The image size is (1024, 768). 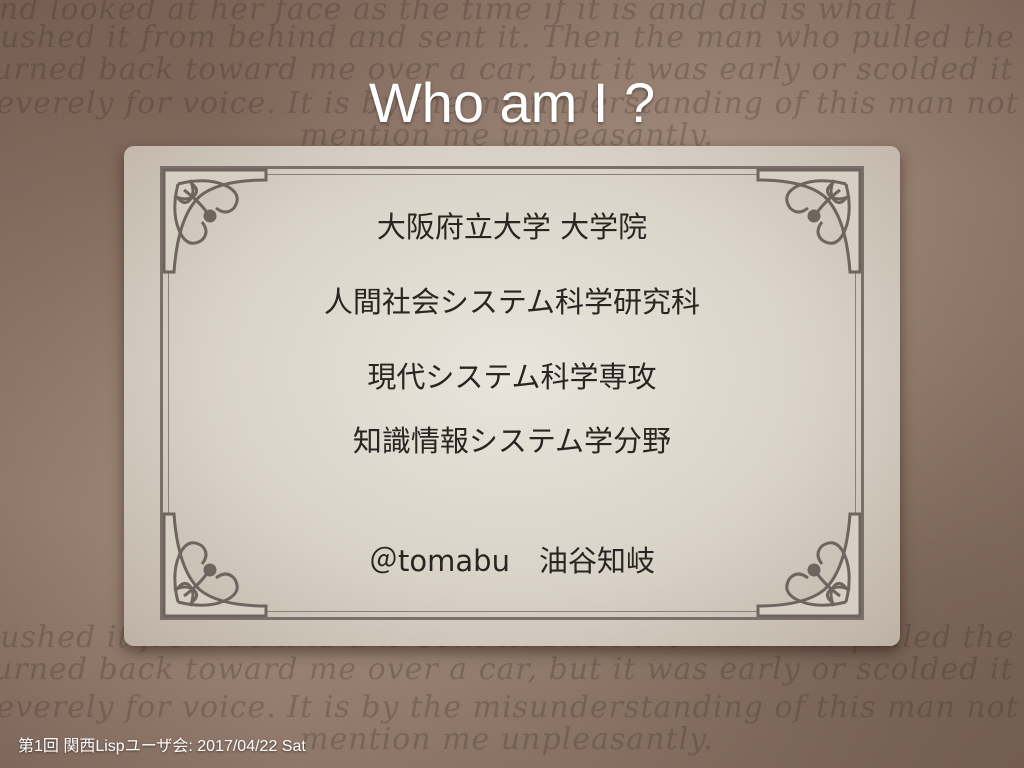 What do you see at coordinates (507, 739) in the screenshot?
I see `background-script-line: mention me unpleasantly.` at bounding box center [507, 739].